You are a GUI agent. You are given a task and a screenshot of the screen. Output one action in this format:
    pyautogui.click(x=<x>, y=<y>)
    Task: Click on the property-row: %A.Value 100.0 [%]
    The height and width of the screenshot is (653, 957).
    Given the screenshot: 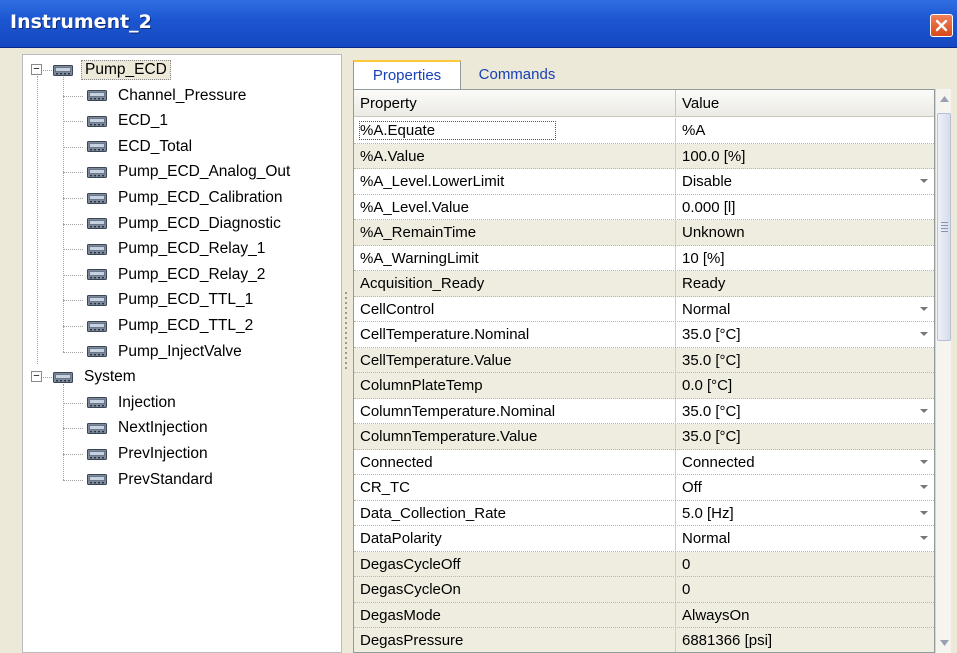 What is the action you would take?
    pyautogui.click(x=644, y=156)
    